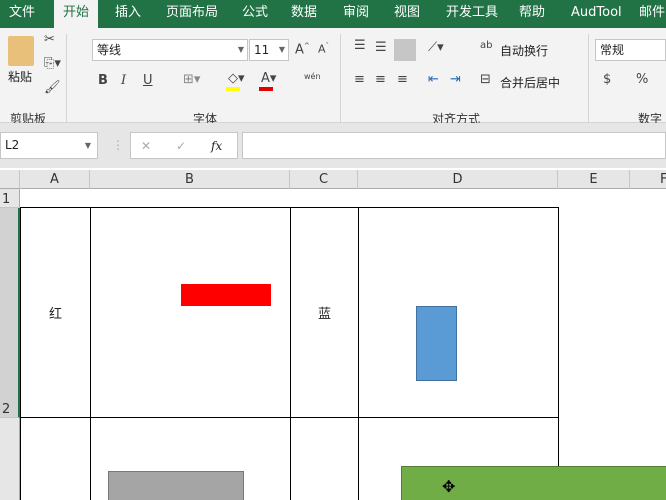 Image resolution: width=666 pixels, height=500 pixels. What do you see at coordinates (532, 14) in the screenshot?
I see `tab-help: 帮助` at bounding box center [532, 14].